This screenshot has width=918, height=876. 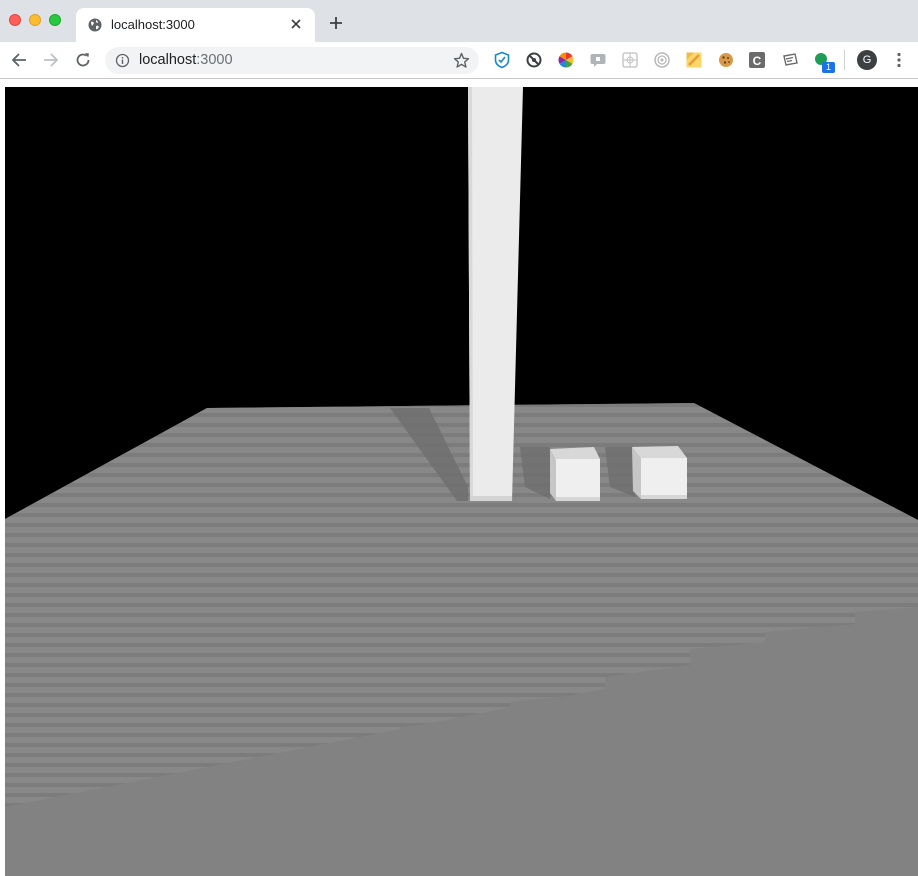 I want to click on cube-2-base, so click(x=664, y=497).